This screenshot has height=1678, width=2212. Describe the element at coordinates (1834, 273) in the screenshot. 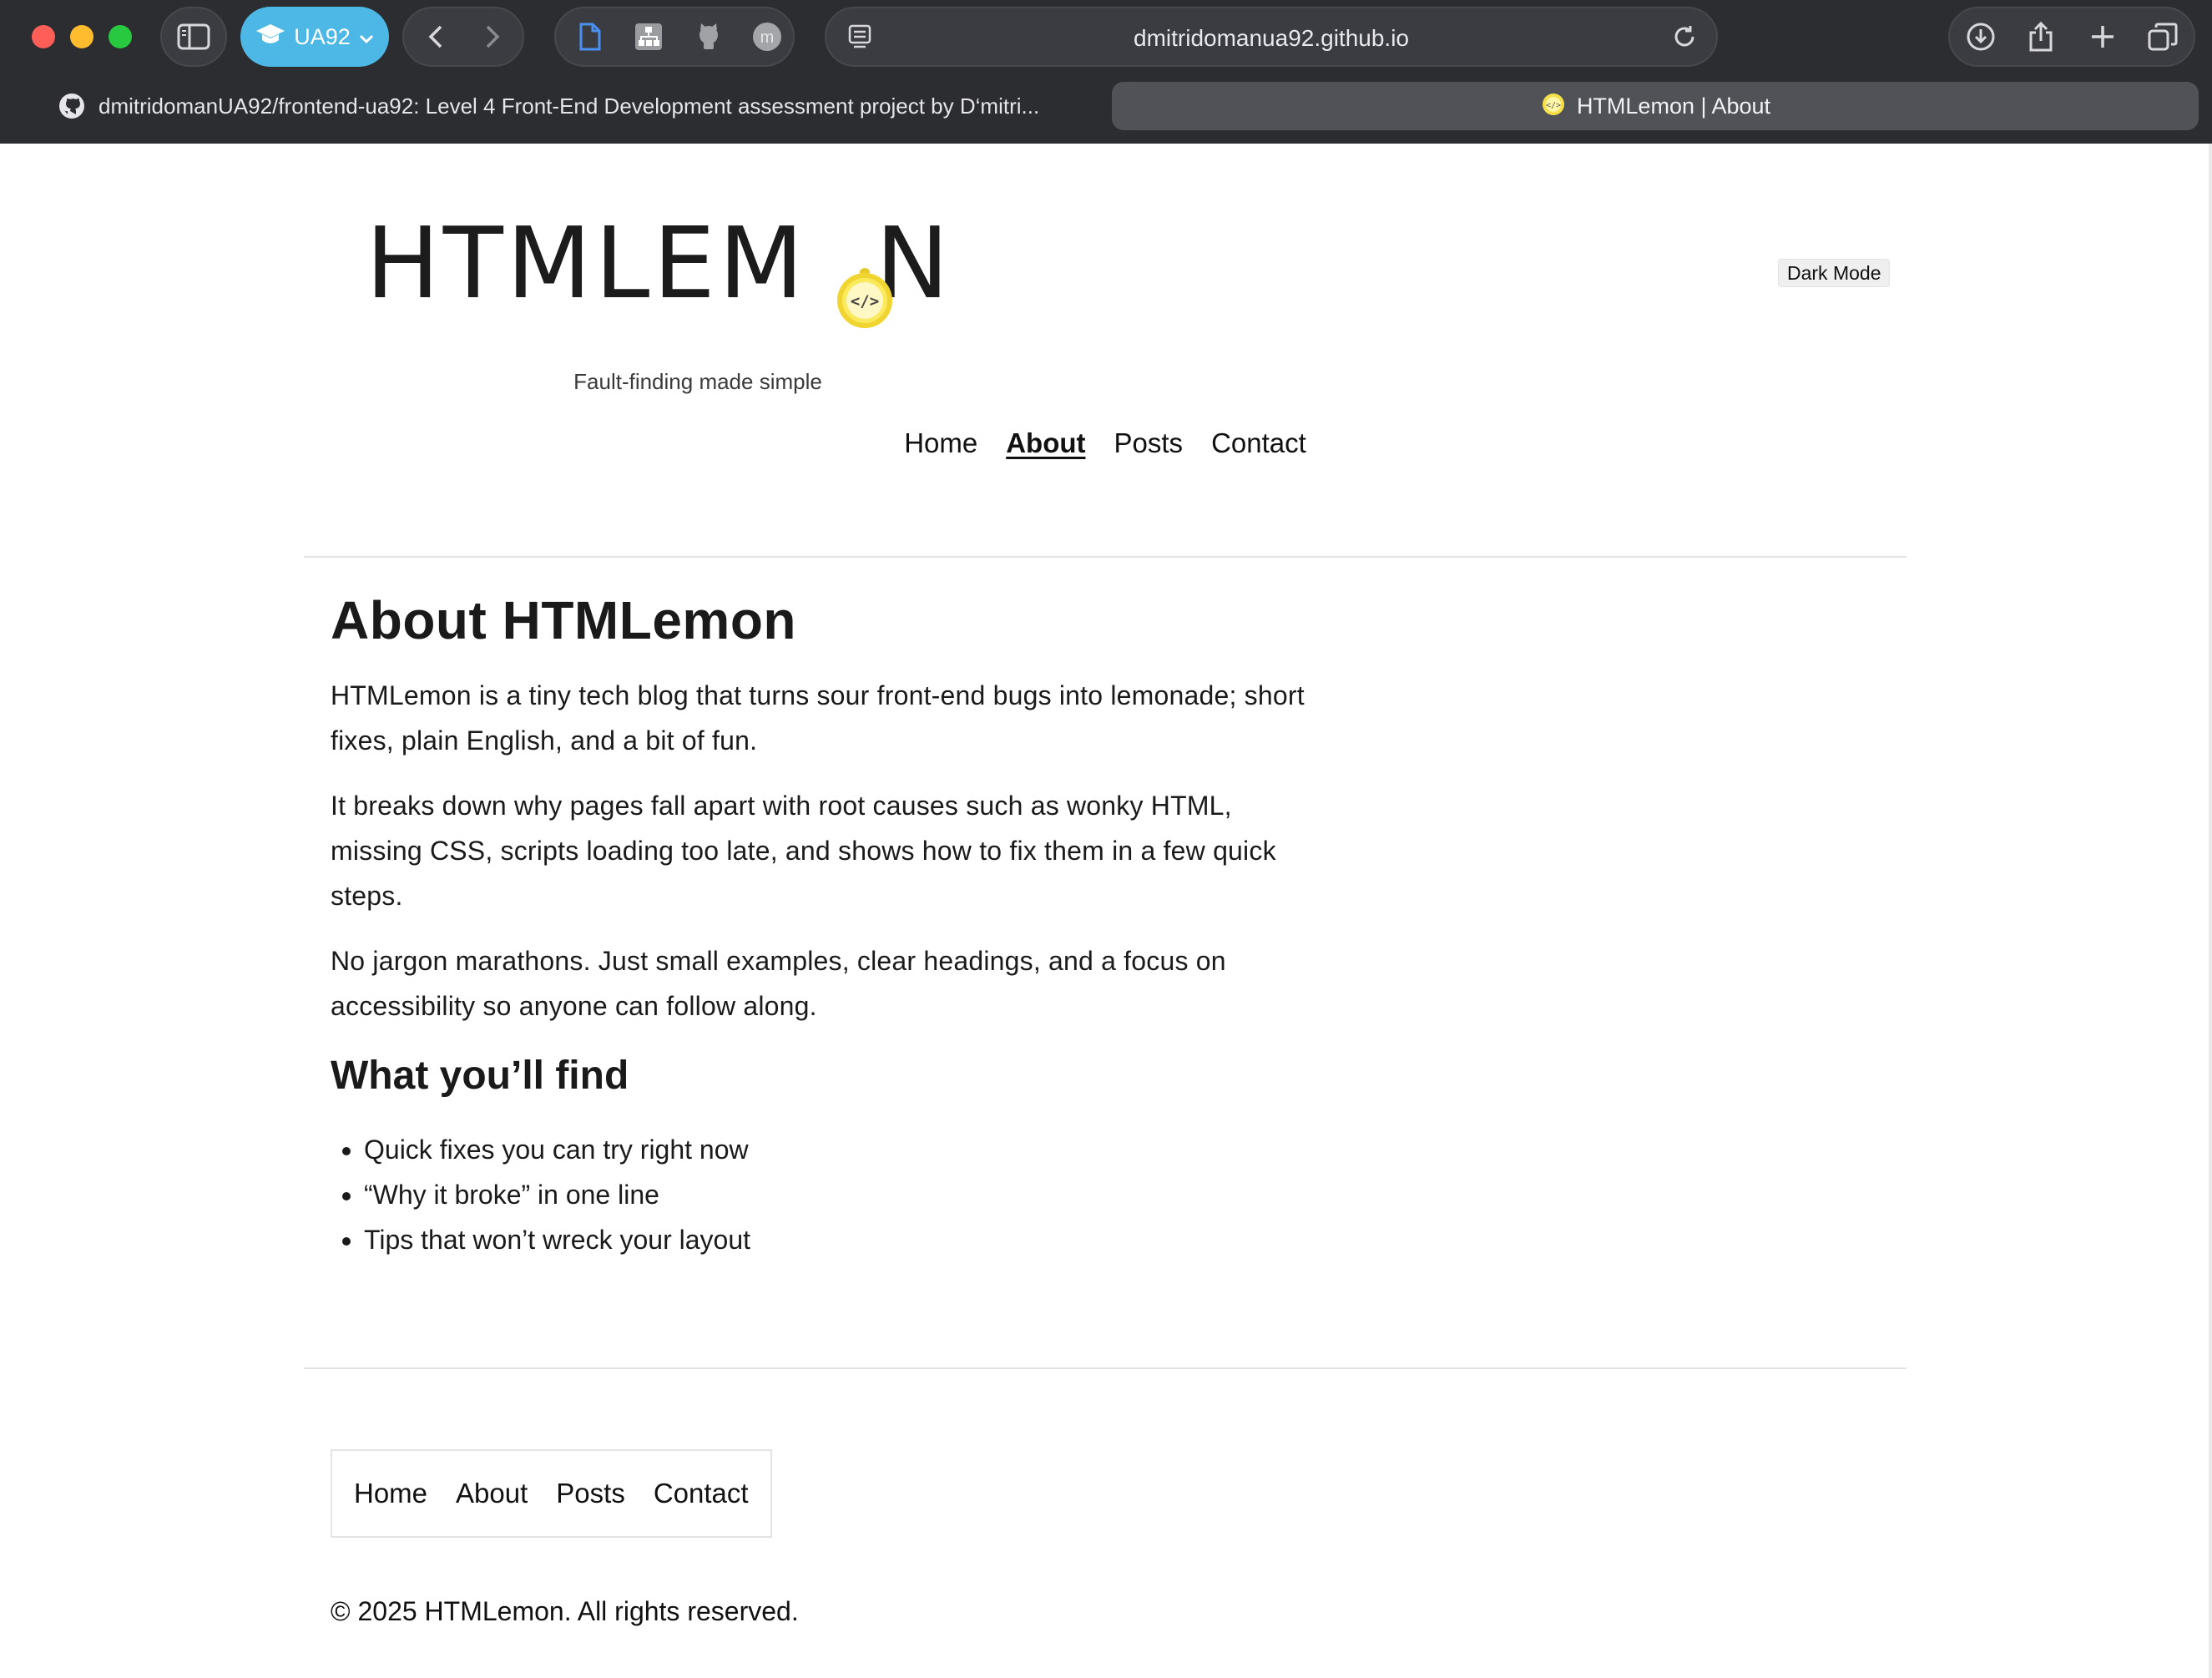

I see `dark-mode-button: Dark Mode` at that location.